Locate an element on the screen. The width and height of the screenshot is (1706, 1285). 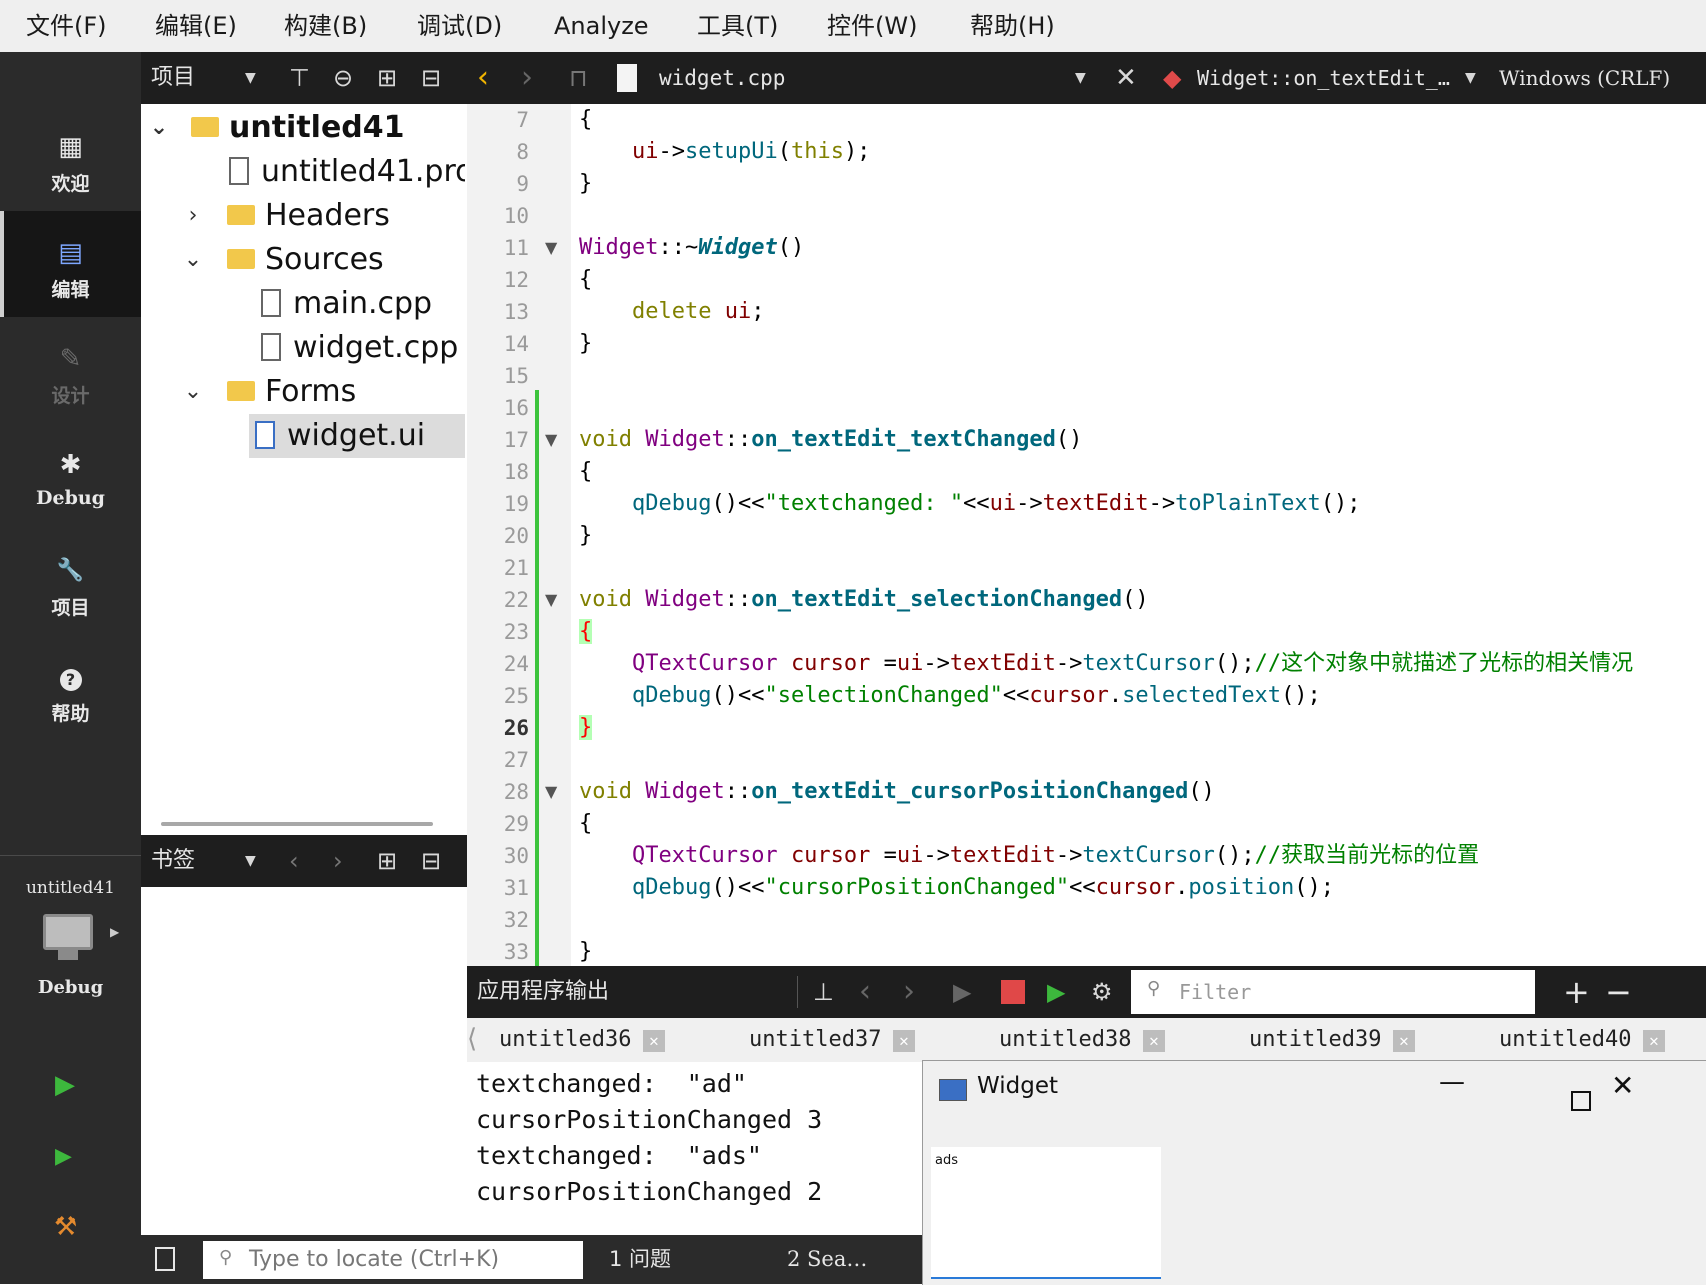
triangle-right-icon: ▶ is located at coordinates (114, 932).